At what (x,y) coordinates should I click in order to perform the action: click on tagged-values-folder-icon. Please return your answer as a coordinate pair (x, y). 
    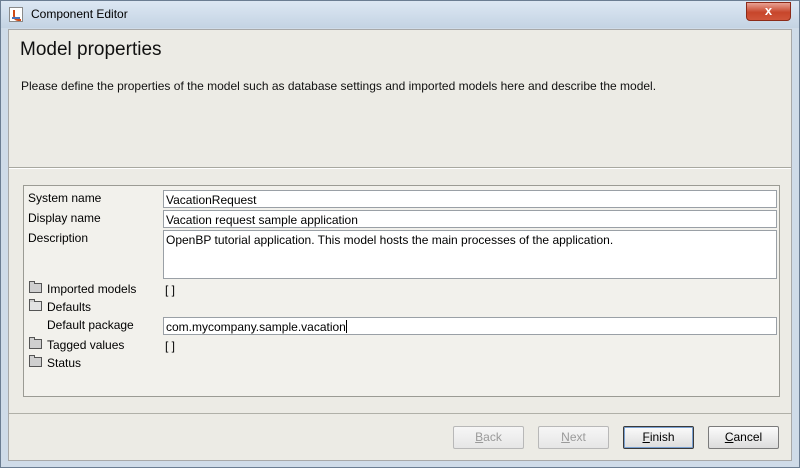
    Looking at the image, I should click on (35, 343).